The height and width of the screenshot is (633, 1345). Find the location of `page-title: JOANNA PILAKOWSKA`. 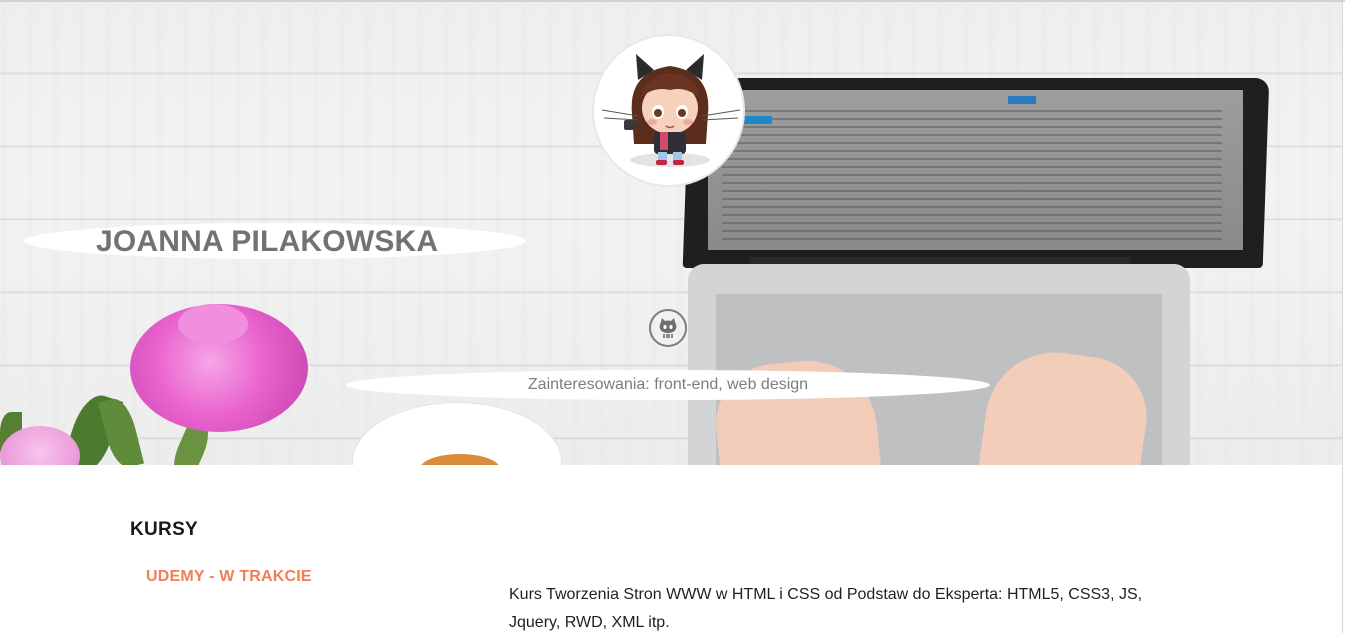

page-title: JOANNA PILAKOWSKA is located at coordinates (267, 241).